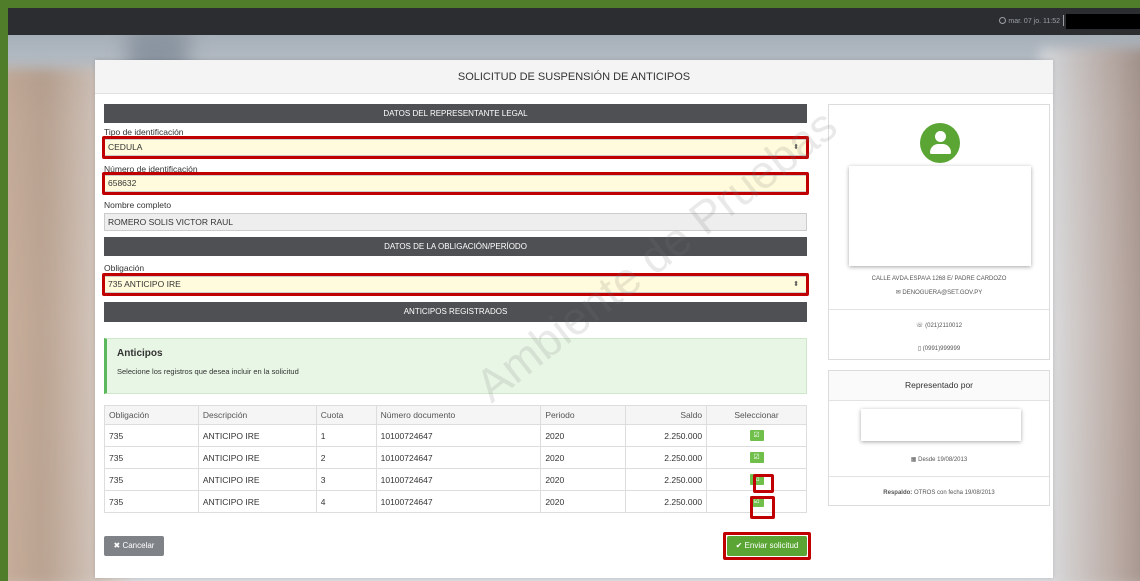  Describe the element at coordinates (666, 415) in the screenshot. I see `column-header: Saldo` at that location.